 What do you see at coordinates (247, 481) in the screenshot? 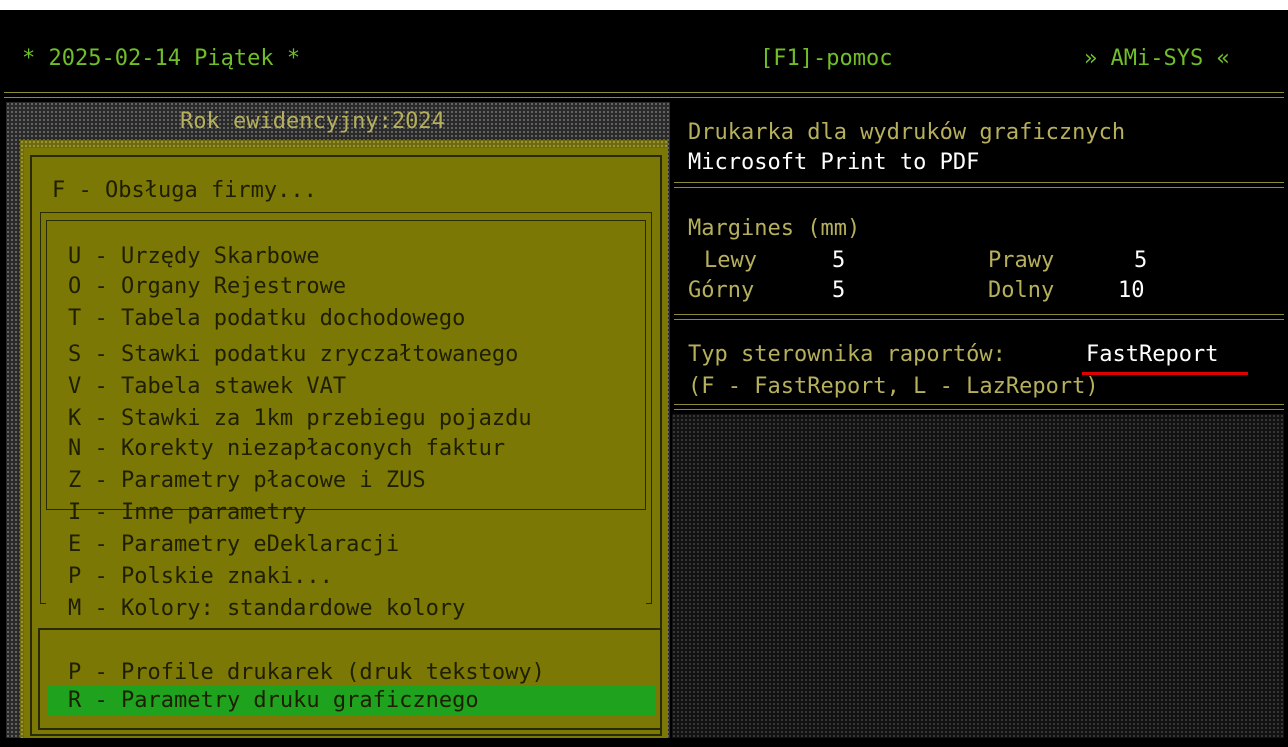
I see `menu-item-zus: Z - Parametry płacowe i ZUS` at bounding box center [247, 481].